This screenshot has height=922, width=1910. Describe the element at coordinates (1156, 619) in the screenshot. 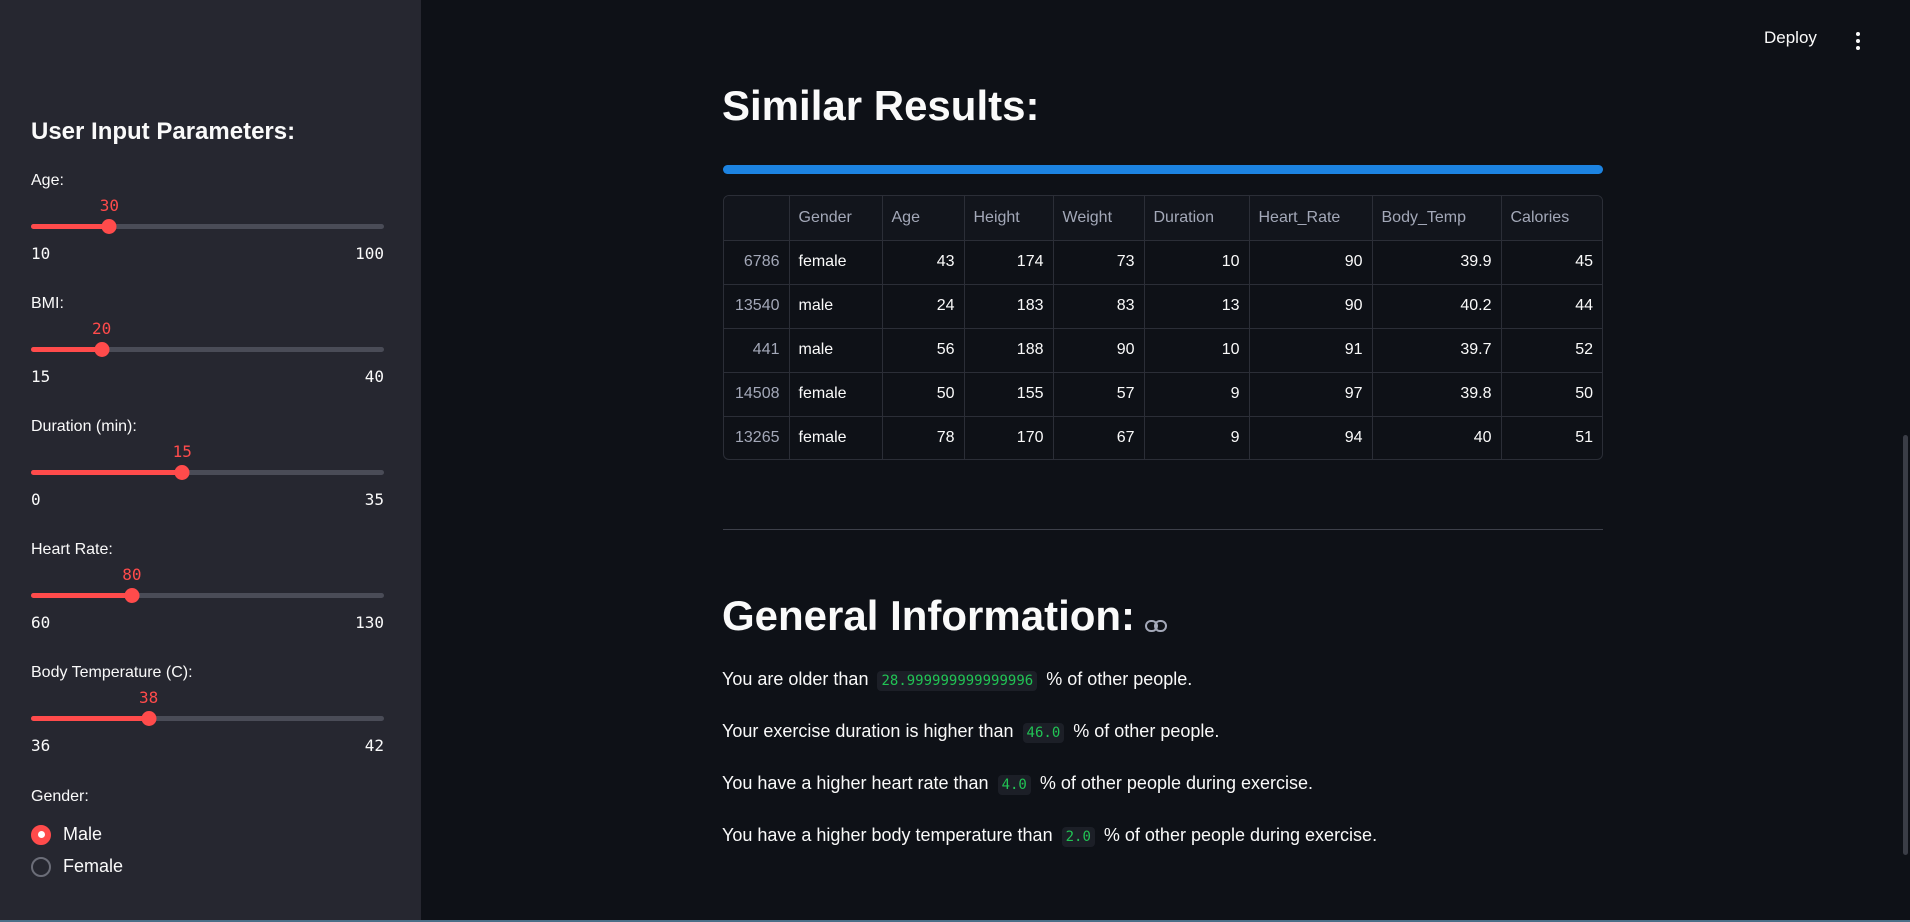

I see `link-icon` at that location.